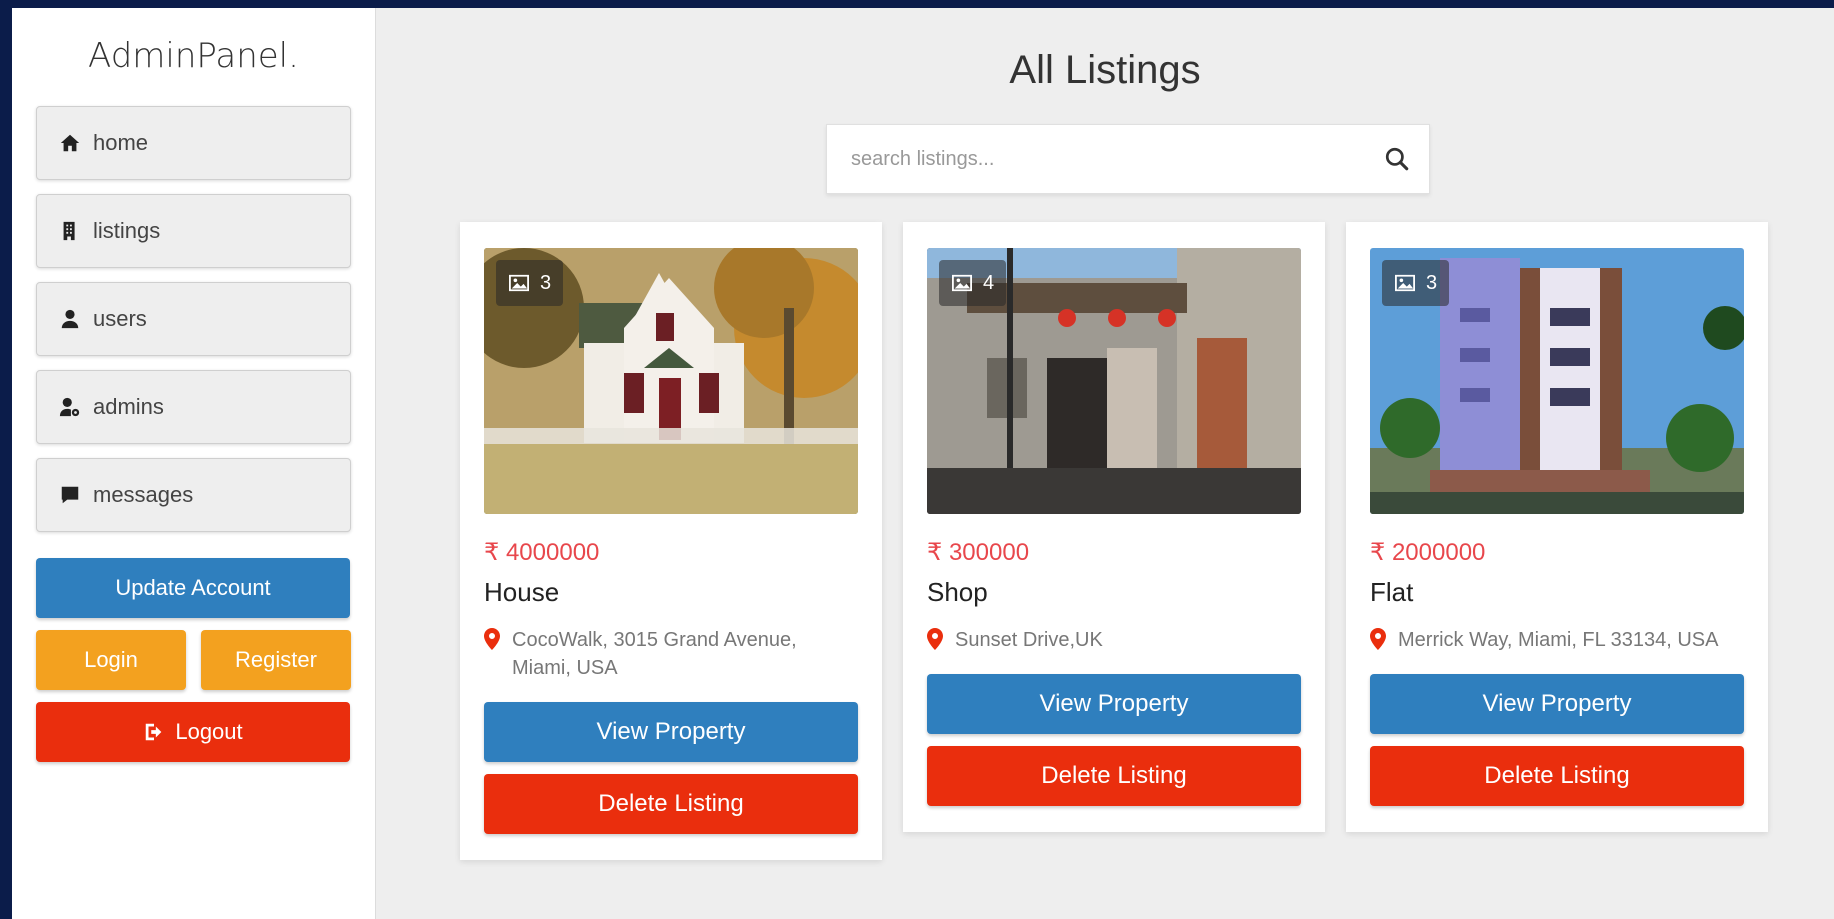  I want to click on listing-address: Sunset Drive,UK, so click(1114, 640).